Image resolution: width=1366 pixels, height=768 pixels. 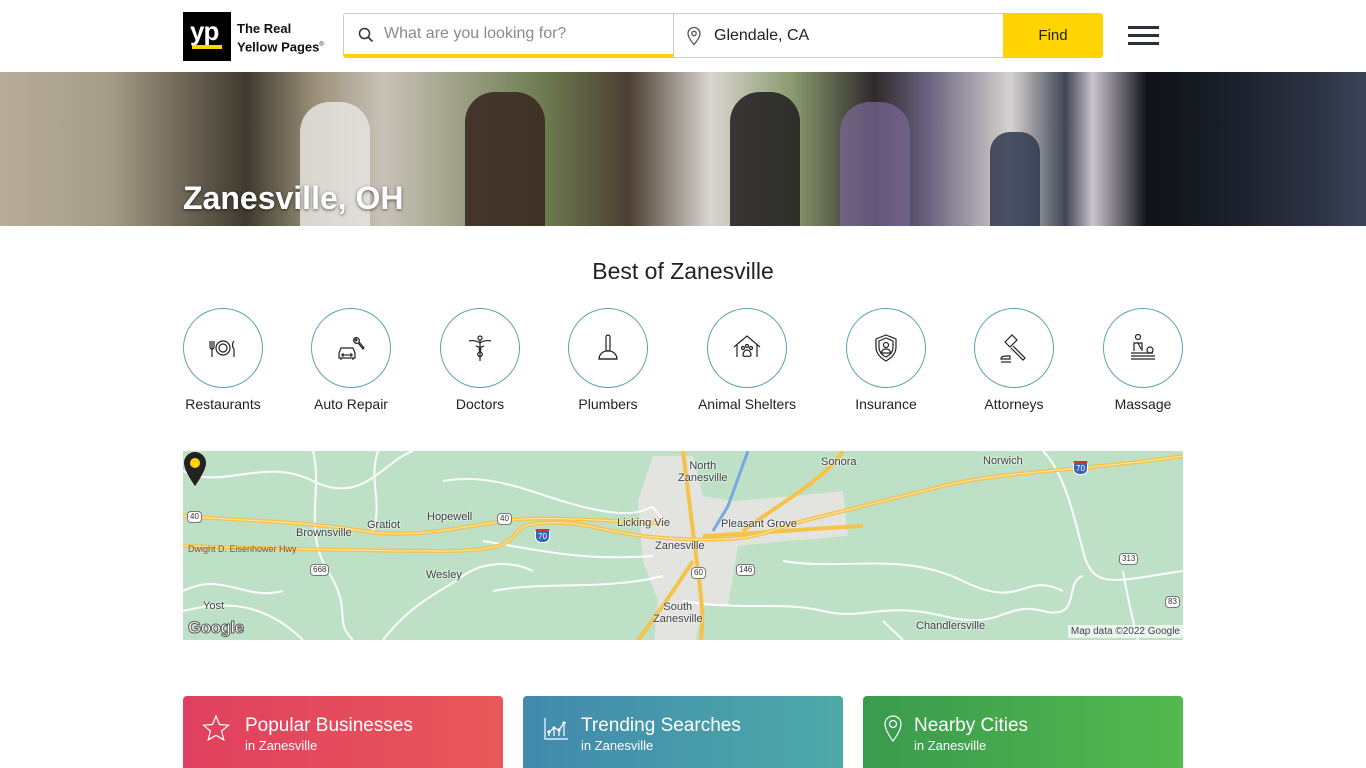 What do you see at coordinates (480, 404) in the screenshot?
I see `category-label: Doctors` at bounding box center [480, 404].